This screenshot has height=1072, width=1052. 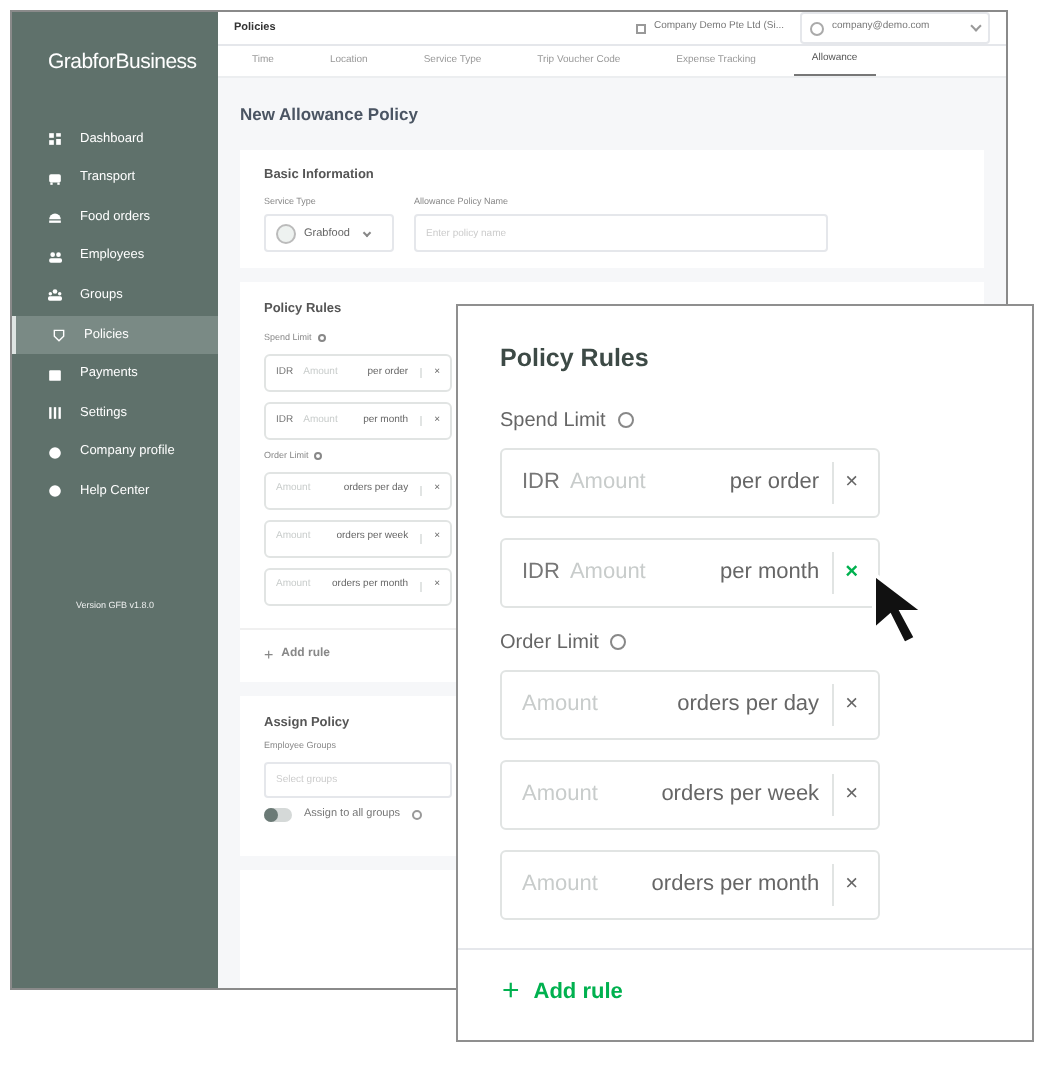 I want to click on sliders-icon, so click(x=55, y=413).